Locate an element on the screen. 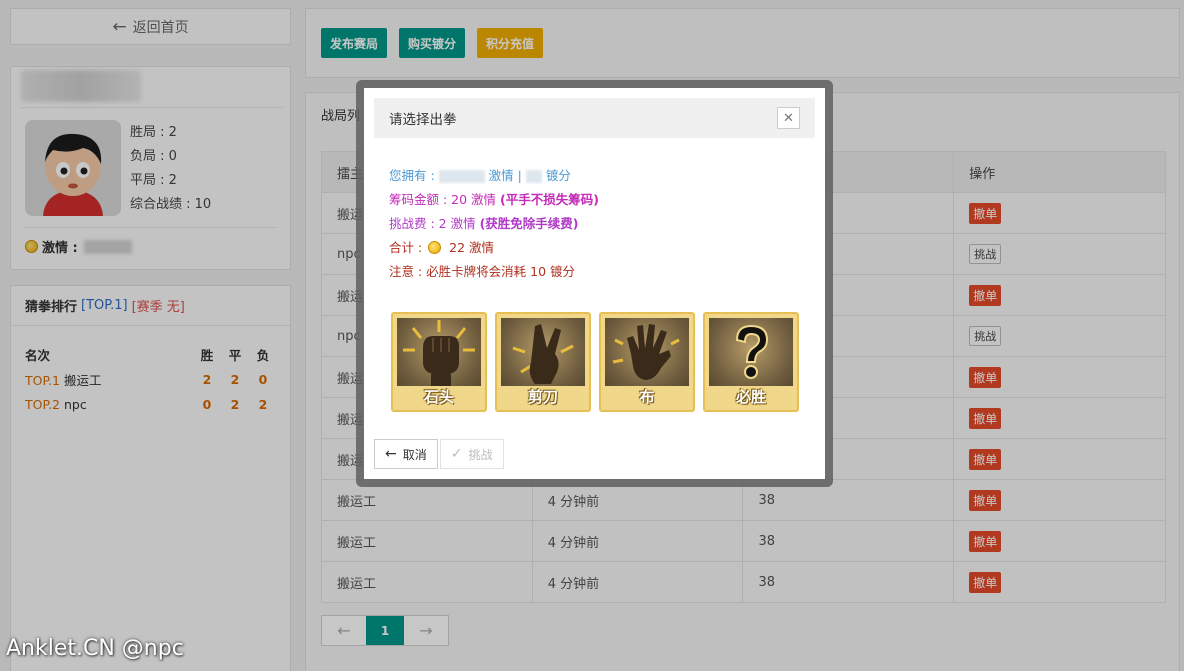 The height and width of the screenshot is (671, 1184). card-must-win: 必胜 is located at coordinates (751, 362).